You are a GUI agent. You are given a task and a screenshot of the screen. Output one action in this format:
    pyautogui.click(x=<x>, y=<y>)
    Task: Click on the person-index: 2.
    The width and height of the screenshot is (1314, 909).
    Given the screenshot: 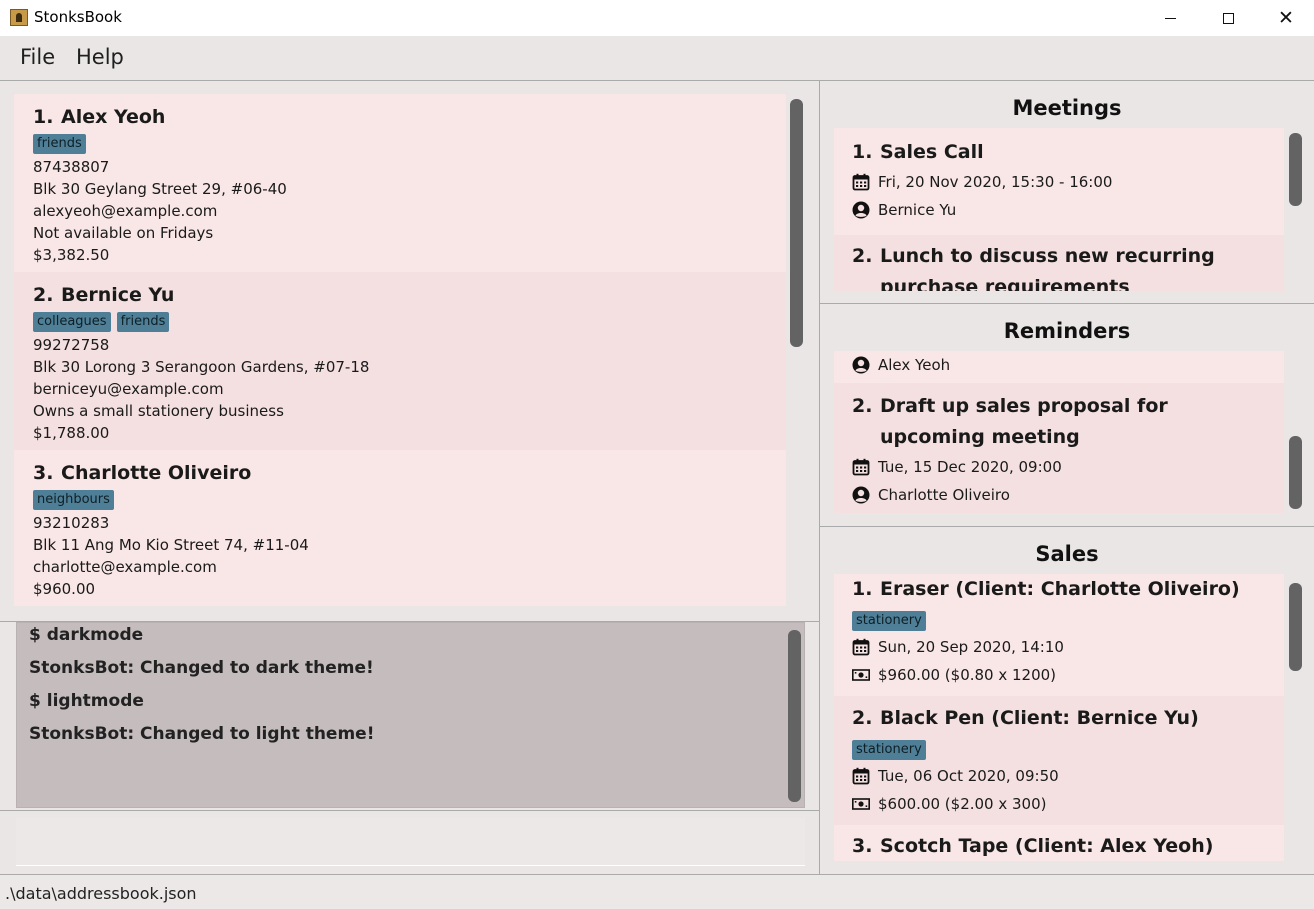 What is the action you would take?
    pyautogui.click(x=43, y=295)
    